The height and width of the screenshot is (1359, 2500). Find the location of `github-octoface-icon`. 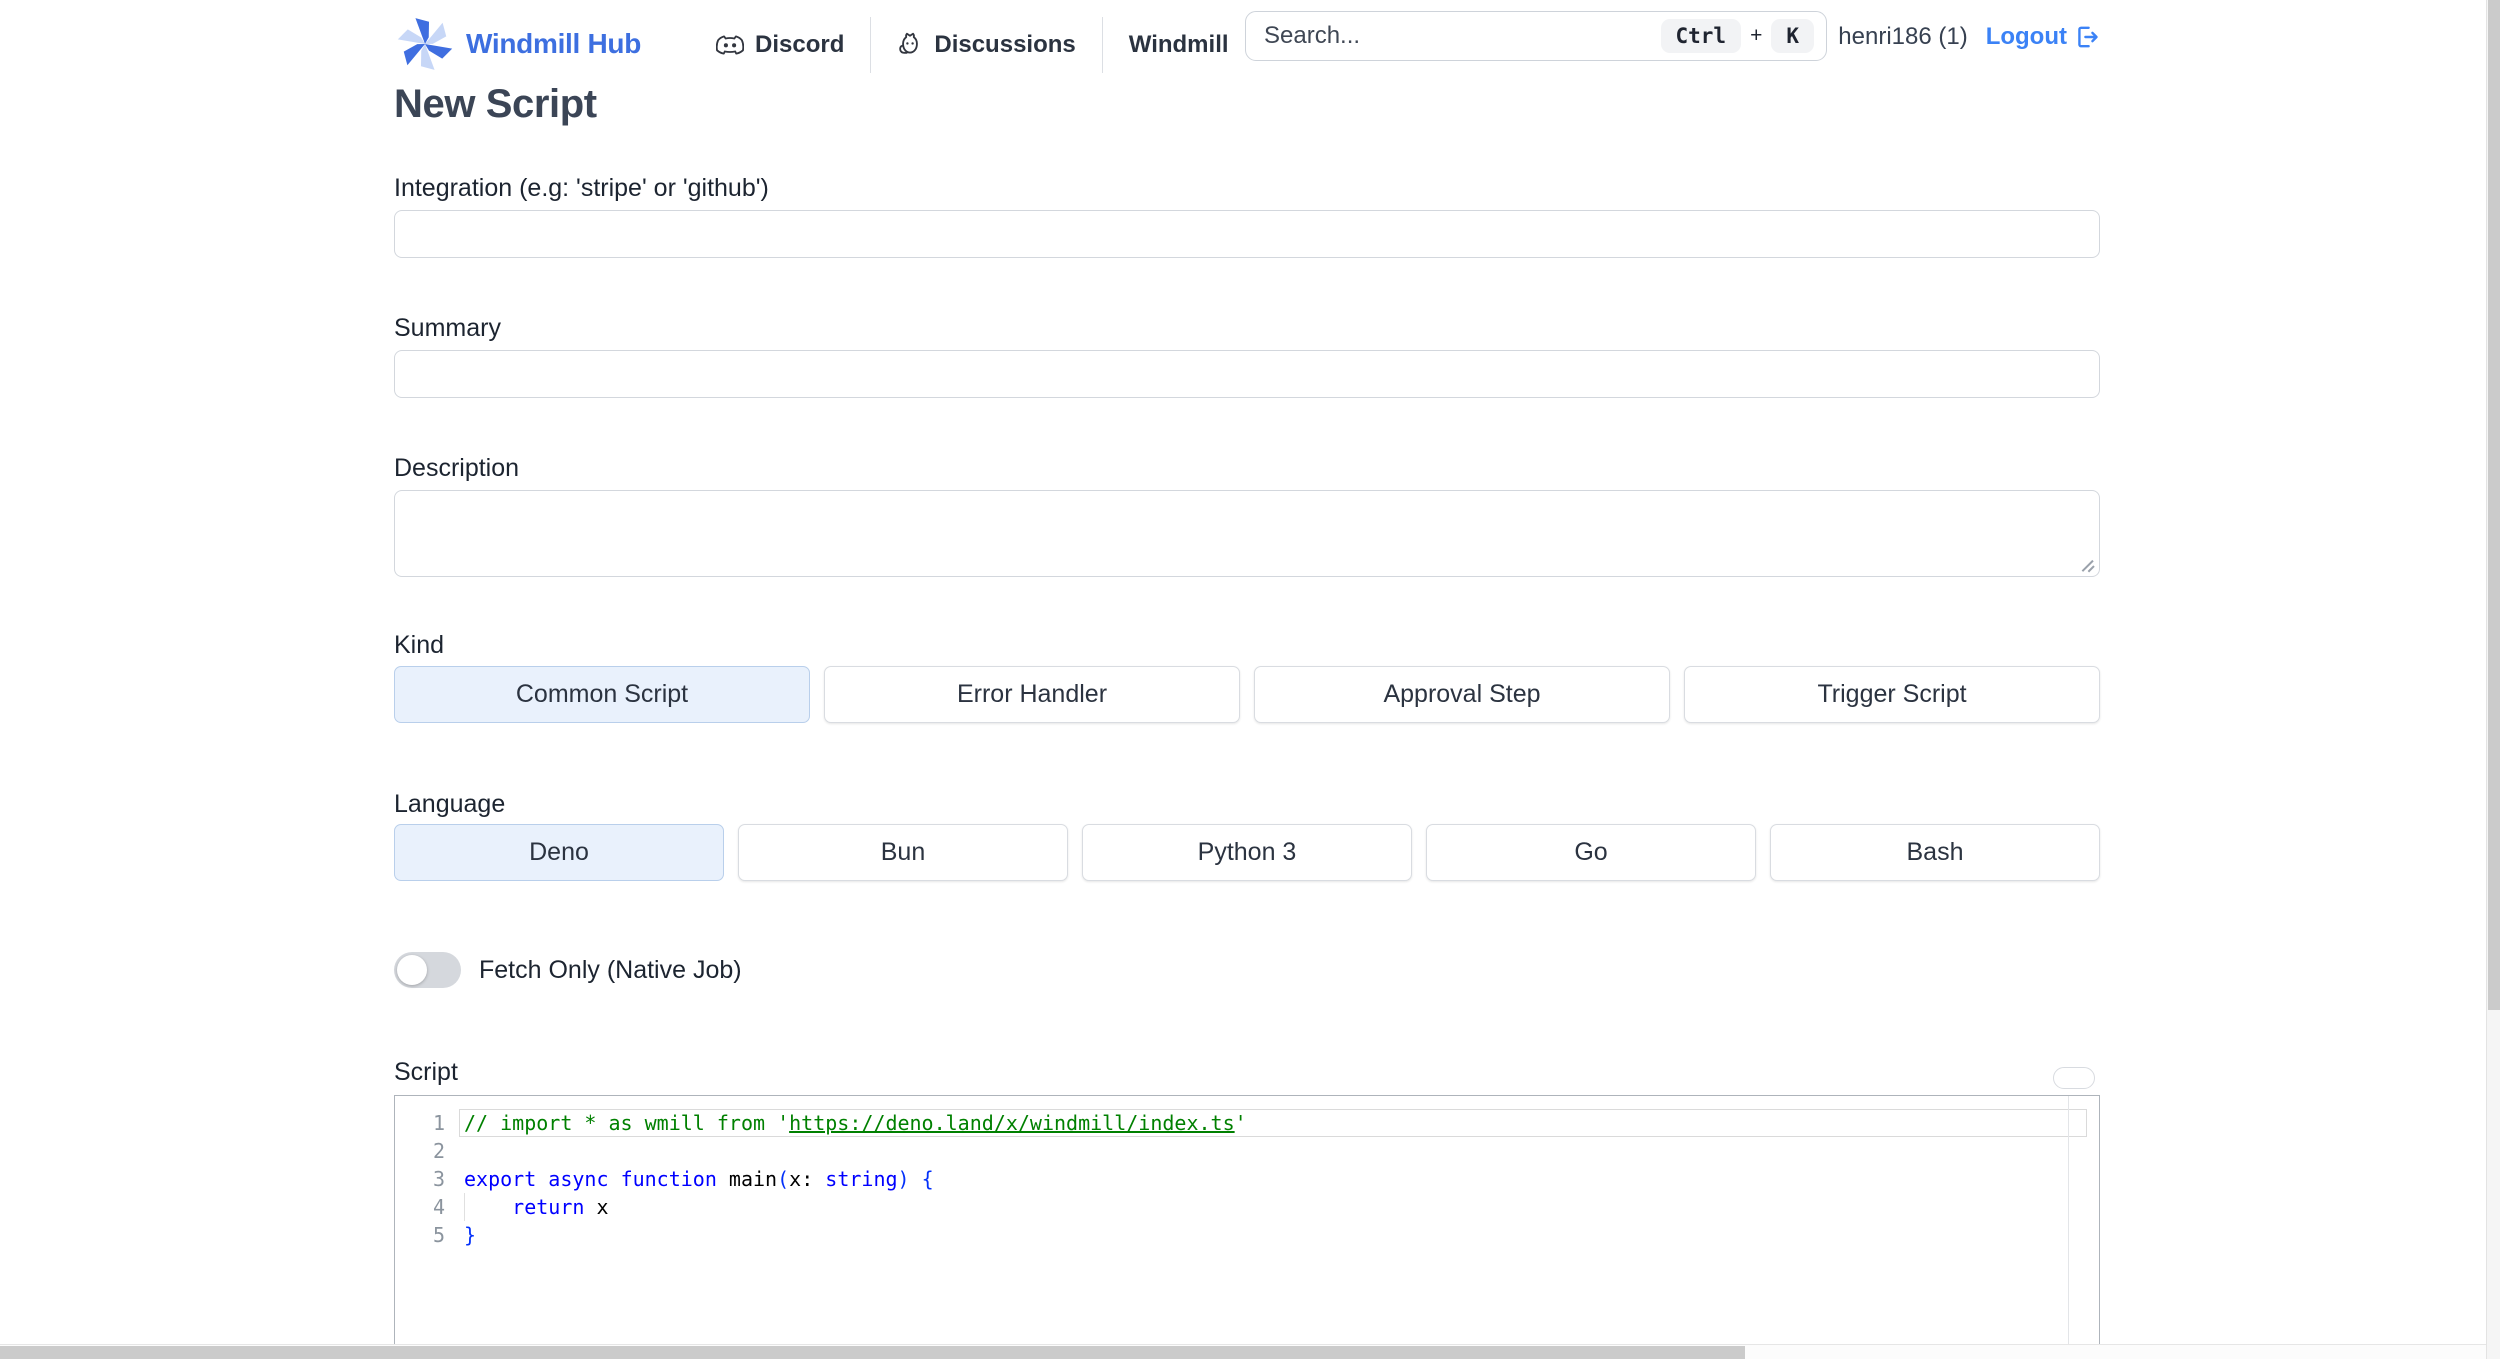

github-octoface-icon is located at coordinates (910, 45).